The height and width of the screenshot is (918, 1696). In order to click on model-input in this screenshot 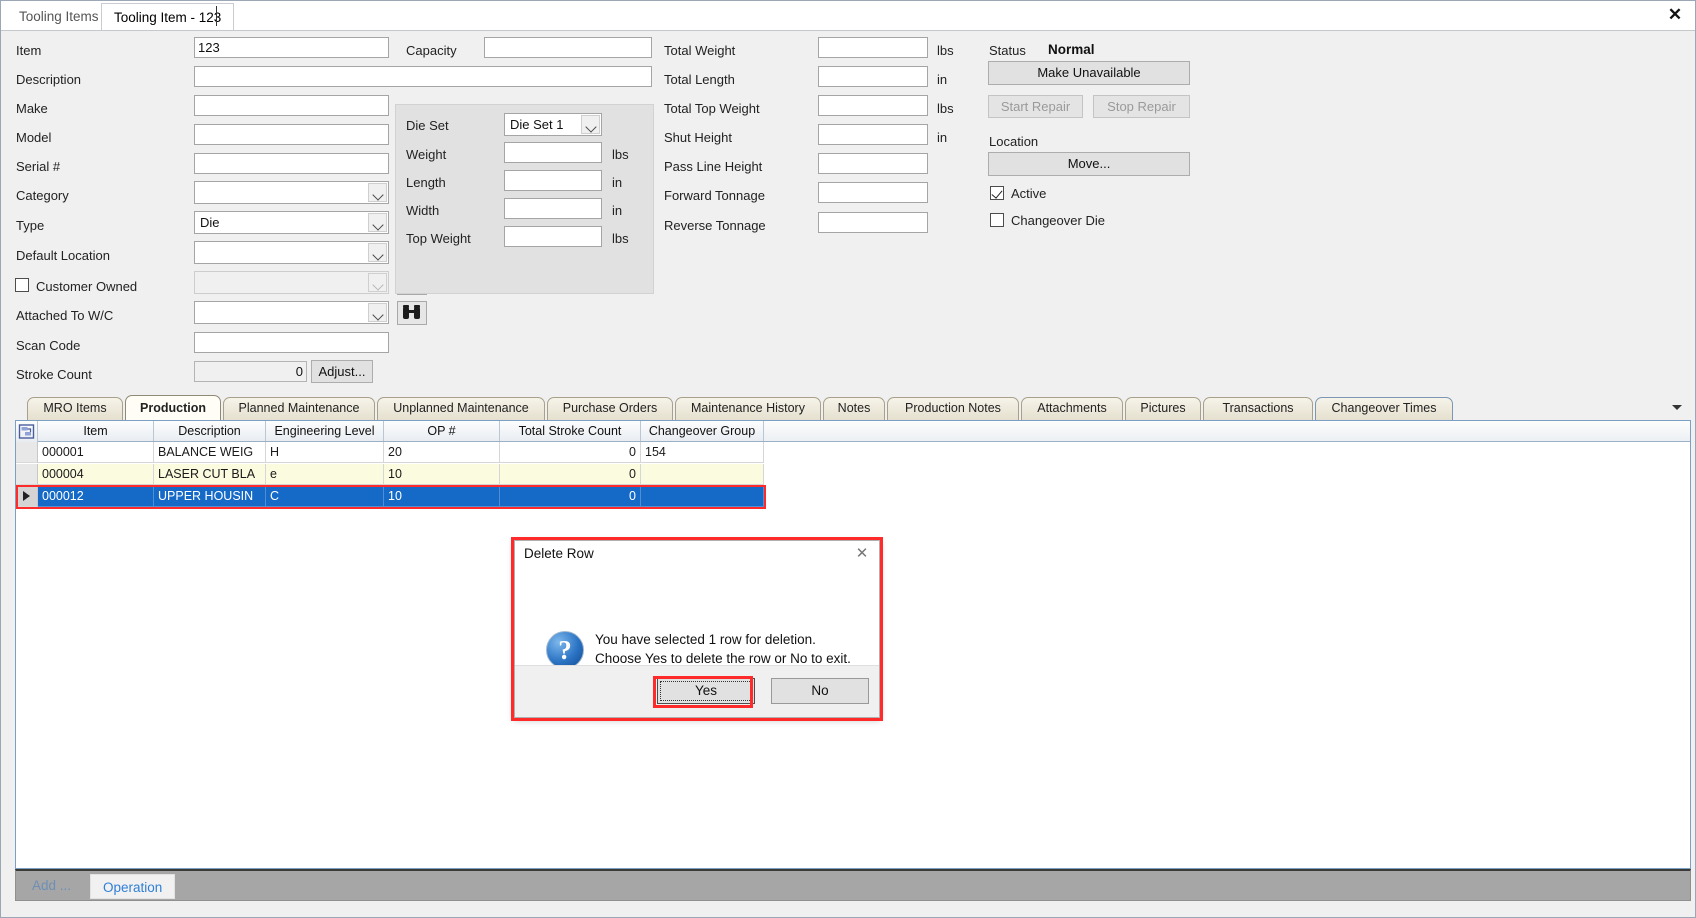, I will do `click(291, 134)`.